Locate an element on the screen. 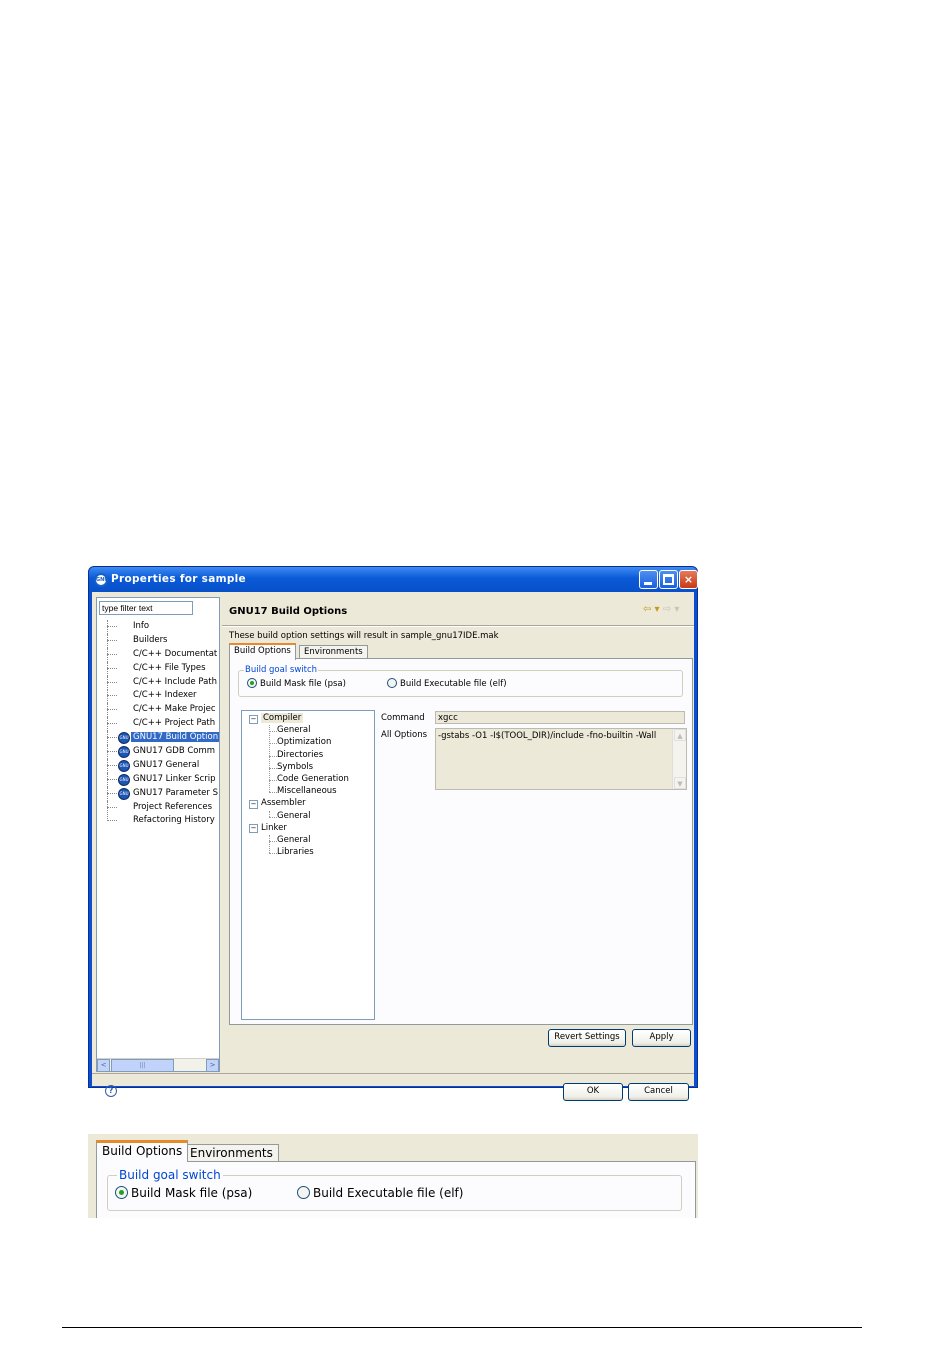 The image size is (950, 1357). vertical-scrollbar: ▲ ▼ is located at coordinates (679, 759).